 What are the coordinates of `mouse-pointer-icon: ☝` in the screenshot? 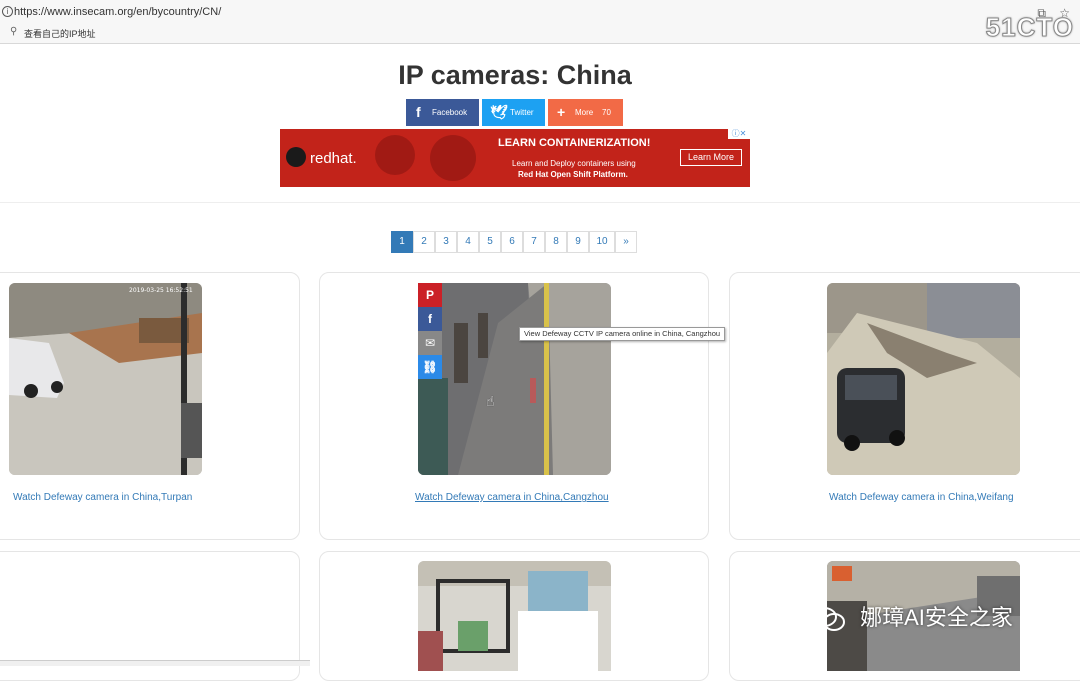 It's located at (490, 401).